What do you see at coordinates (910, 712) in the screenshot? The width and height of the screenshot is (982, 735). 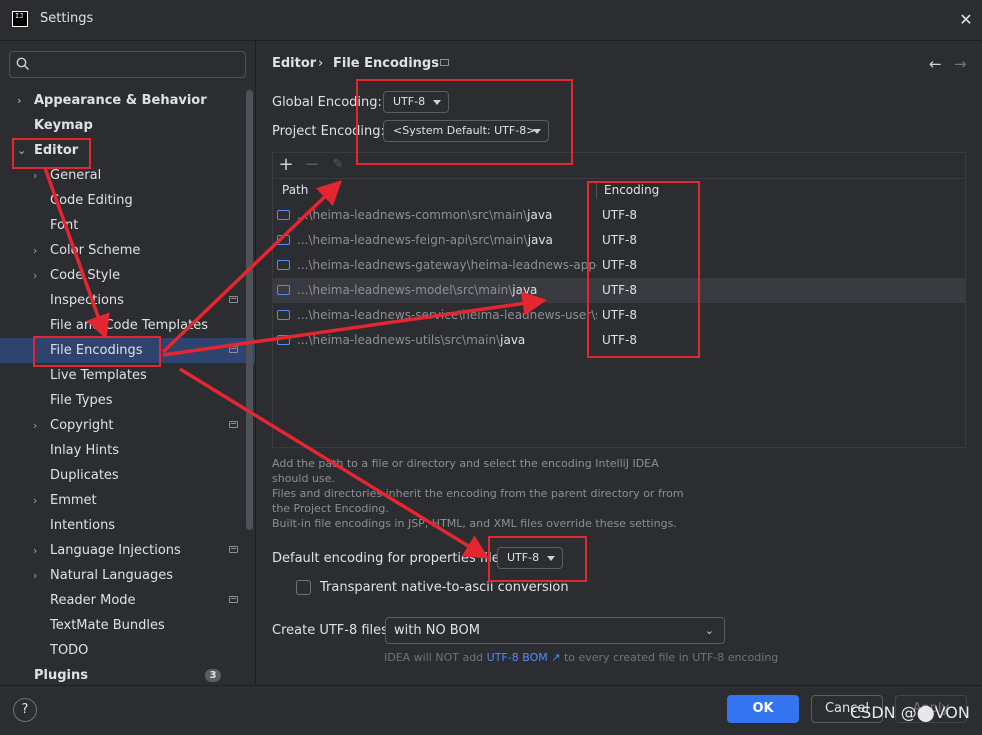 I see `csdn-watermark: CSDN @⬤VON` at bounding box center [910, 712].